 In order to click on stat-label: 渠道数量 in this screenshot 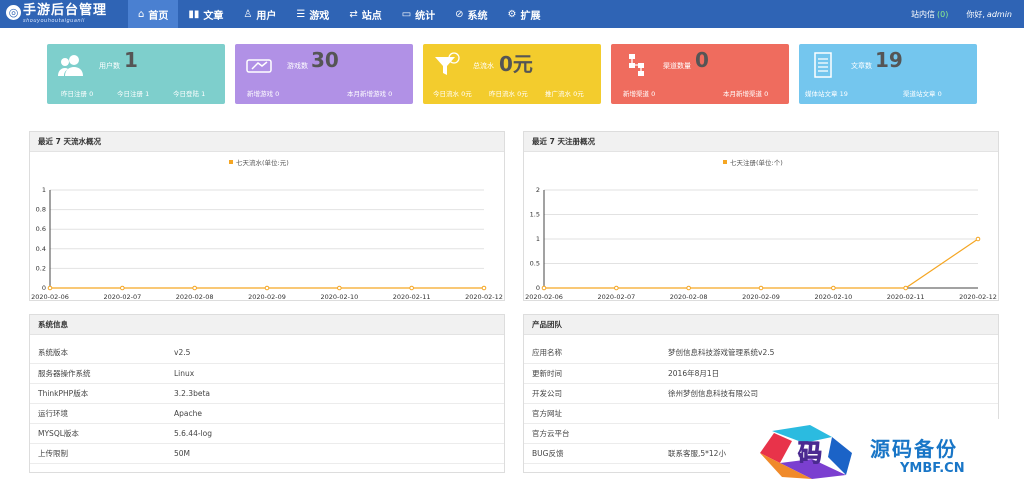, I will do `click(677, 66)`.